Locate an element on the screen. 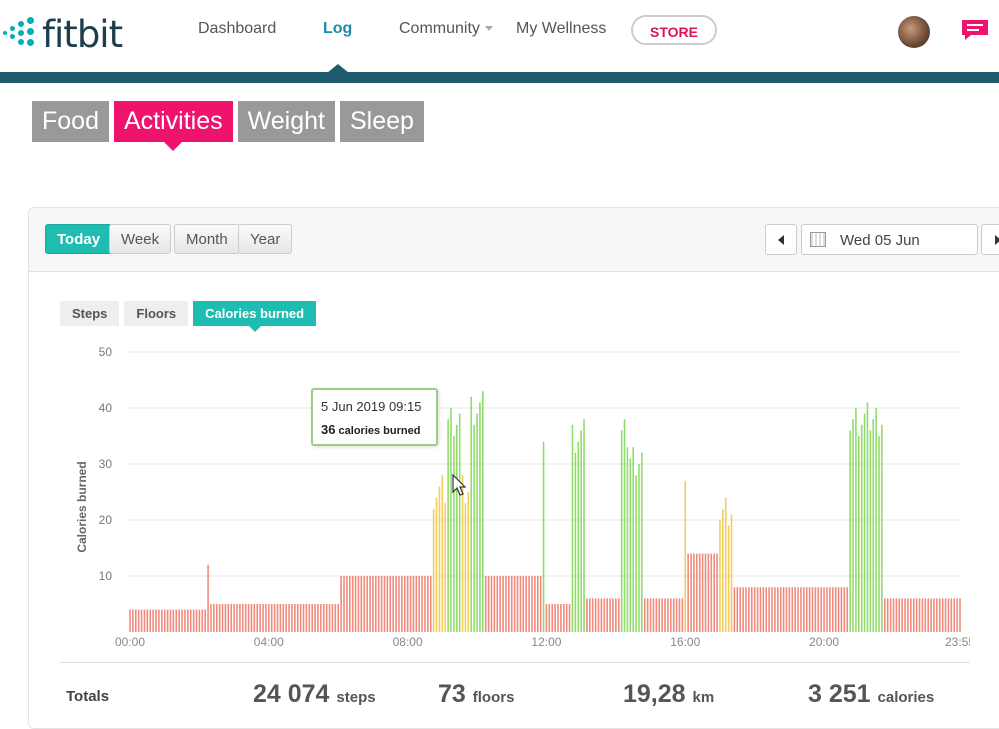 The image size is (999, 729). total-distance: 19,28 km is located at coordinates (668, 694).